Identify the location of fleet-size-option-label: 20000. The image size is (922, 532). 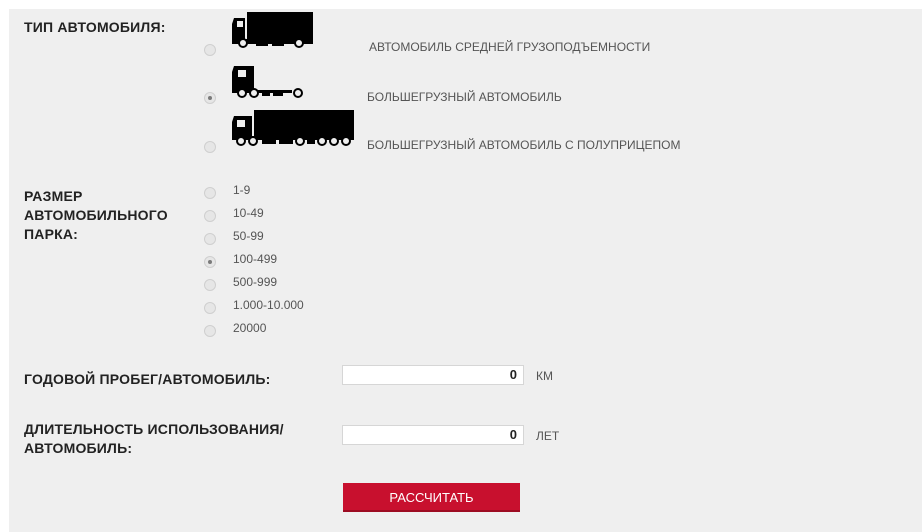
(250, 328).